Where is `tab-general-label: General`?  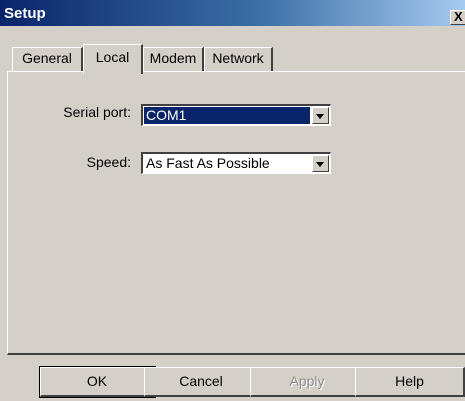 tab-general-label: General is located at coordinates (47, 58).